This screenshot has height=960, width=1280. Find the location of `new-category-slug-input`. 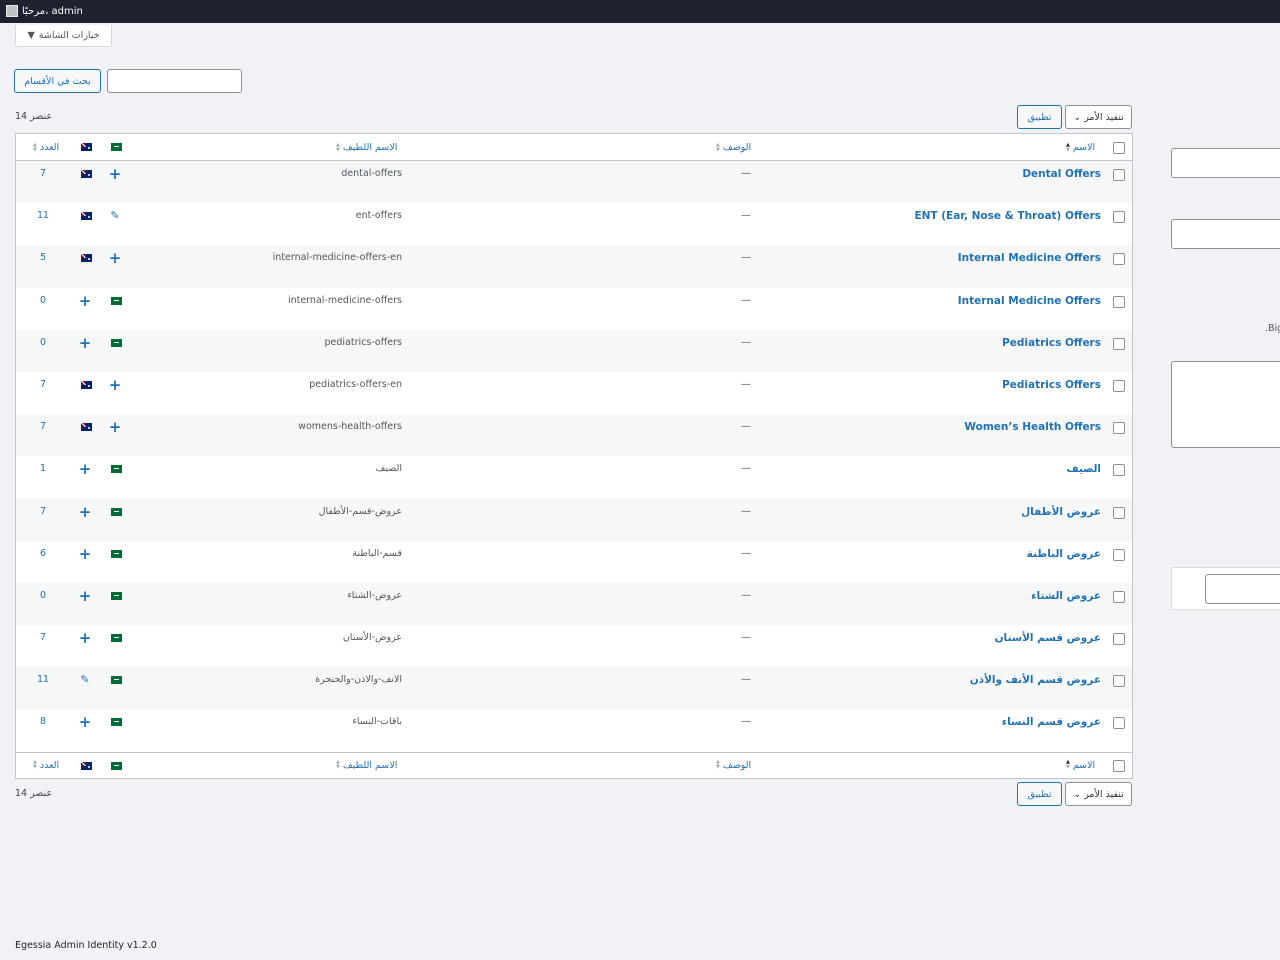

new-category-slug-input is located at coordinates (1225, 234).